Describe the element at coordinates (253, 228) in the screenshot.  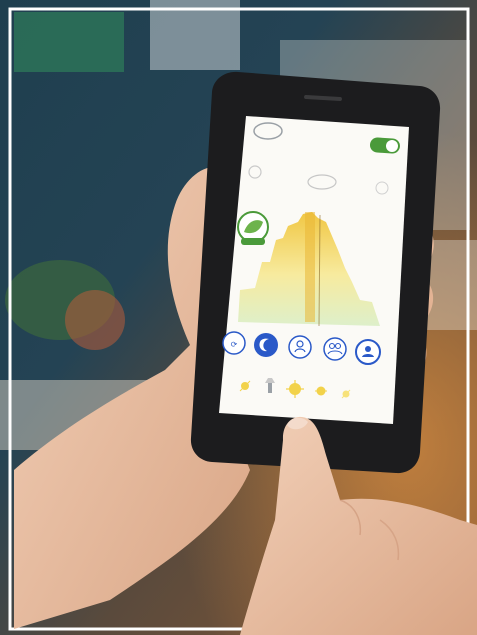
I see `leaf-badge-icon` at that location.